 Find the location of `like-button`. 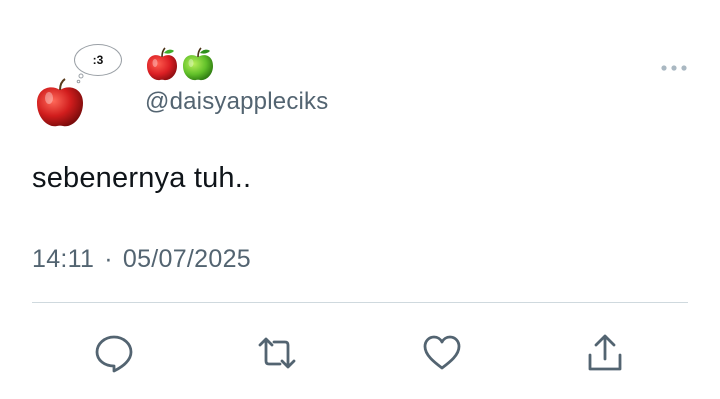

like-button is located at coordinates (442, 353).